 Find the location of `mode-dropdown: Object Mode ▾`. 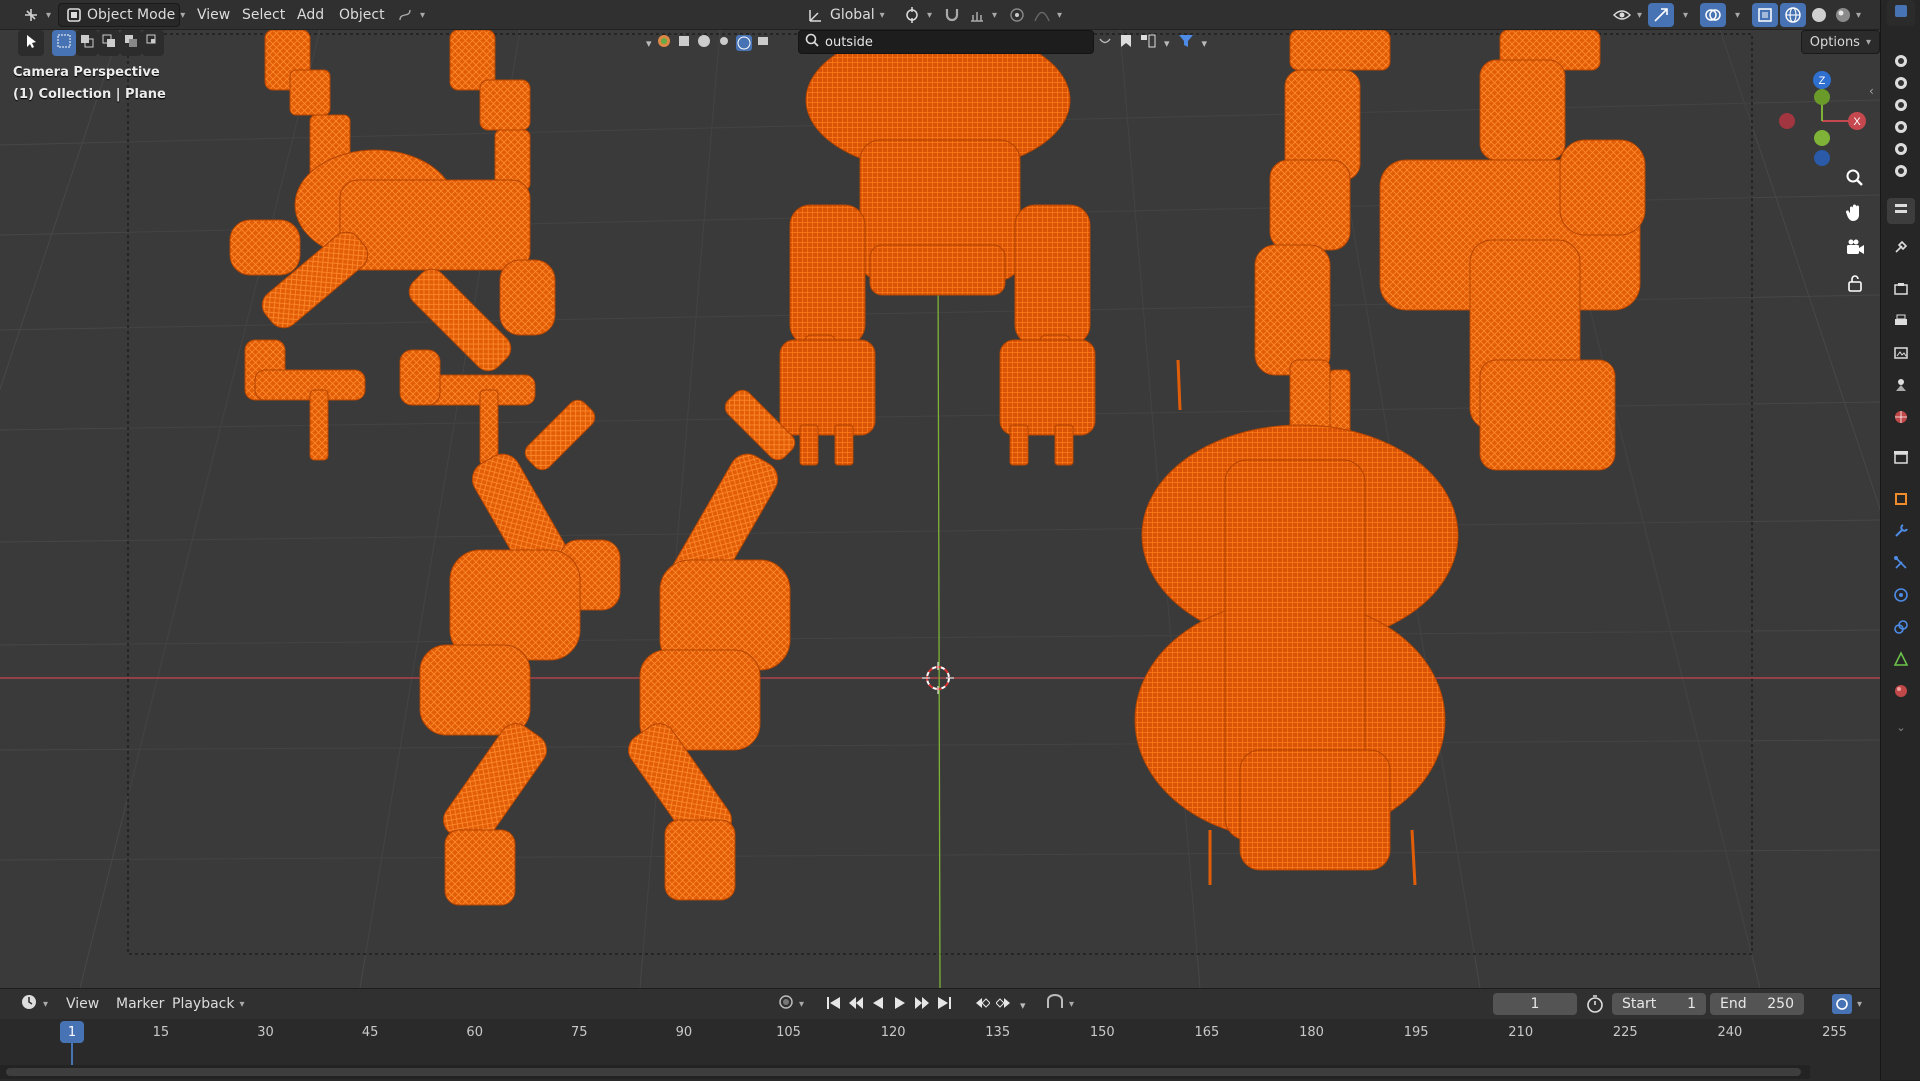

mode-dropdown: Object Mode ▾ is located at coordinates (121, 15).